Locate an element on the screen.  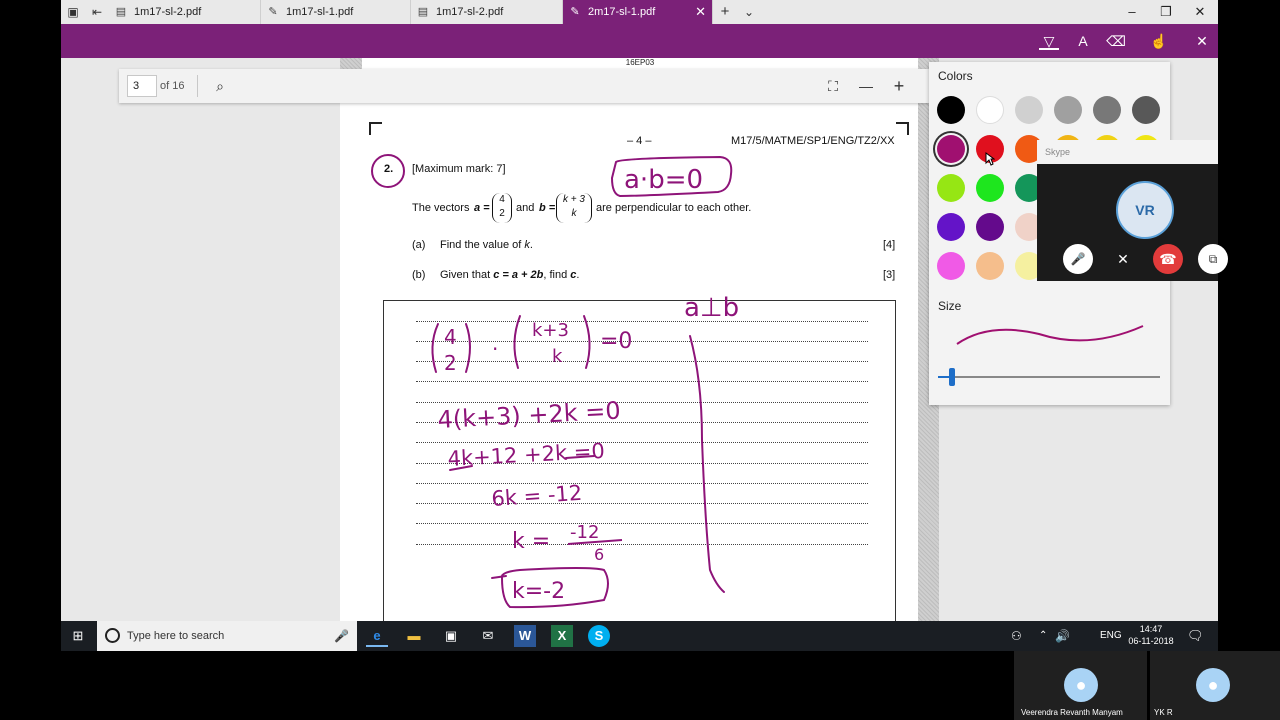
divider is located at coordinates (197, 86).